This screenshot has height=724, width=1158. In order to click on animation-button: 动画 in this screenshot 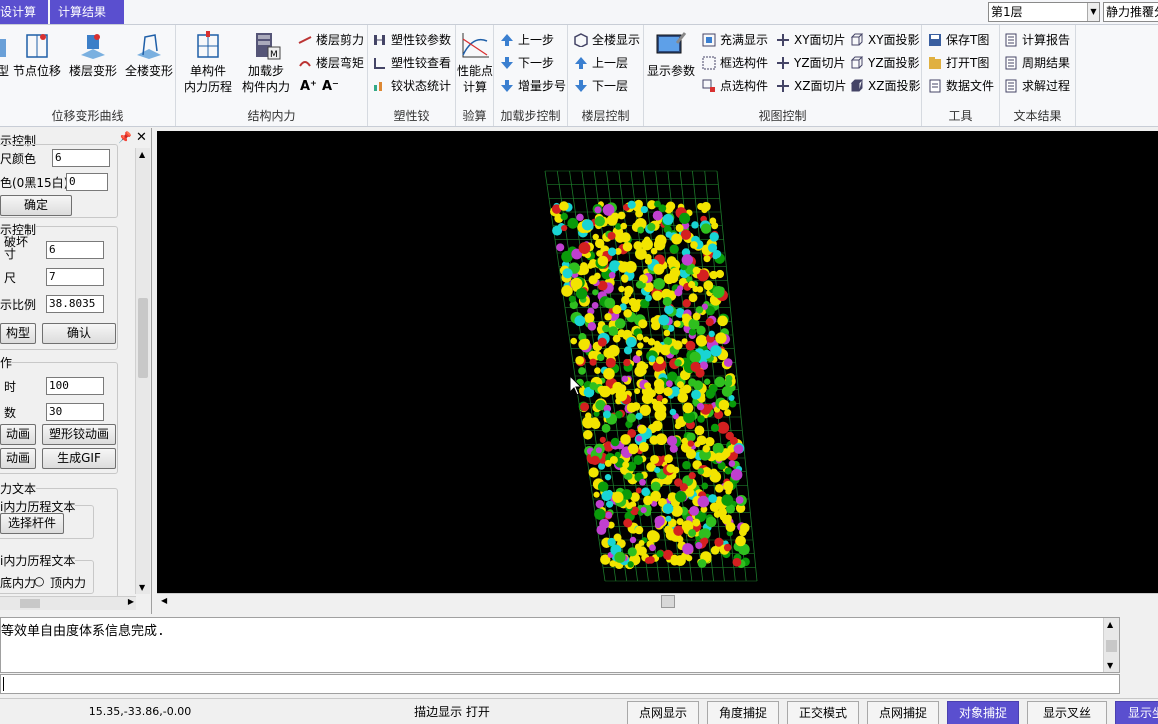, I will do `click(18, 434)`.